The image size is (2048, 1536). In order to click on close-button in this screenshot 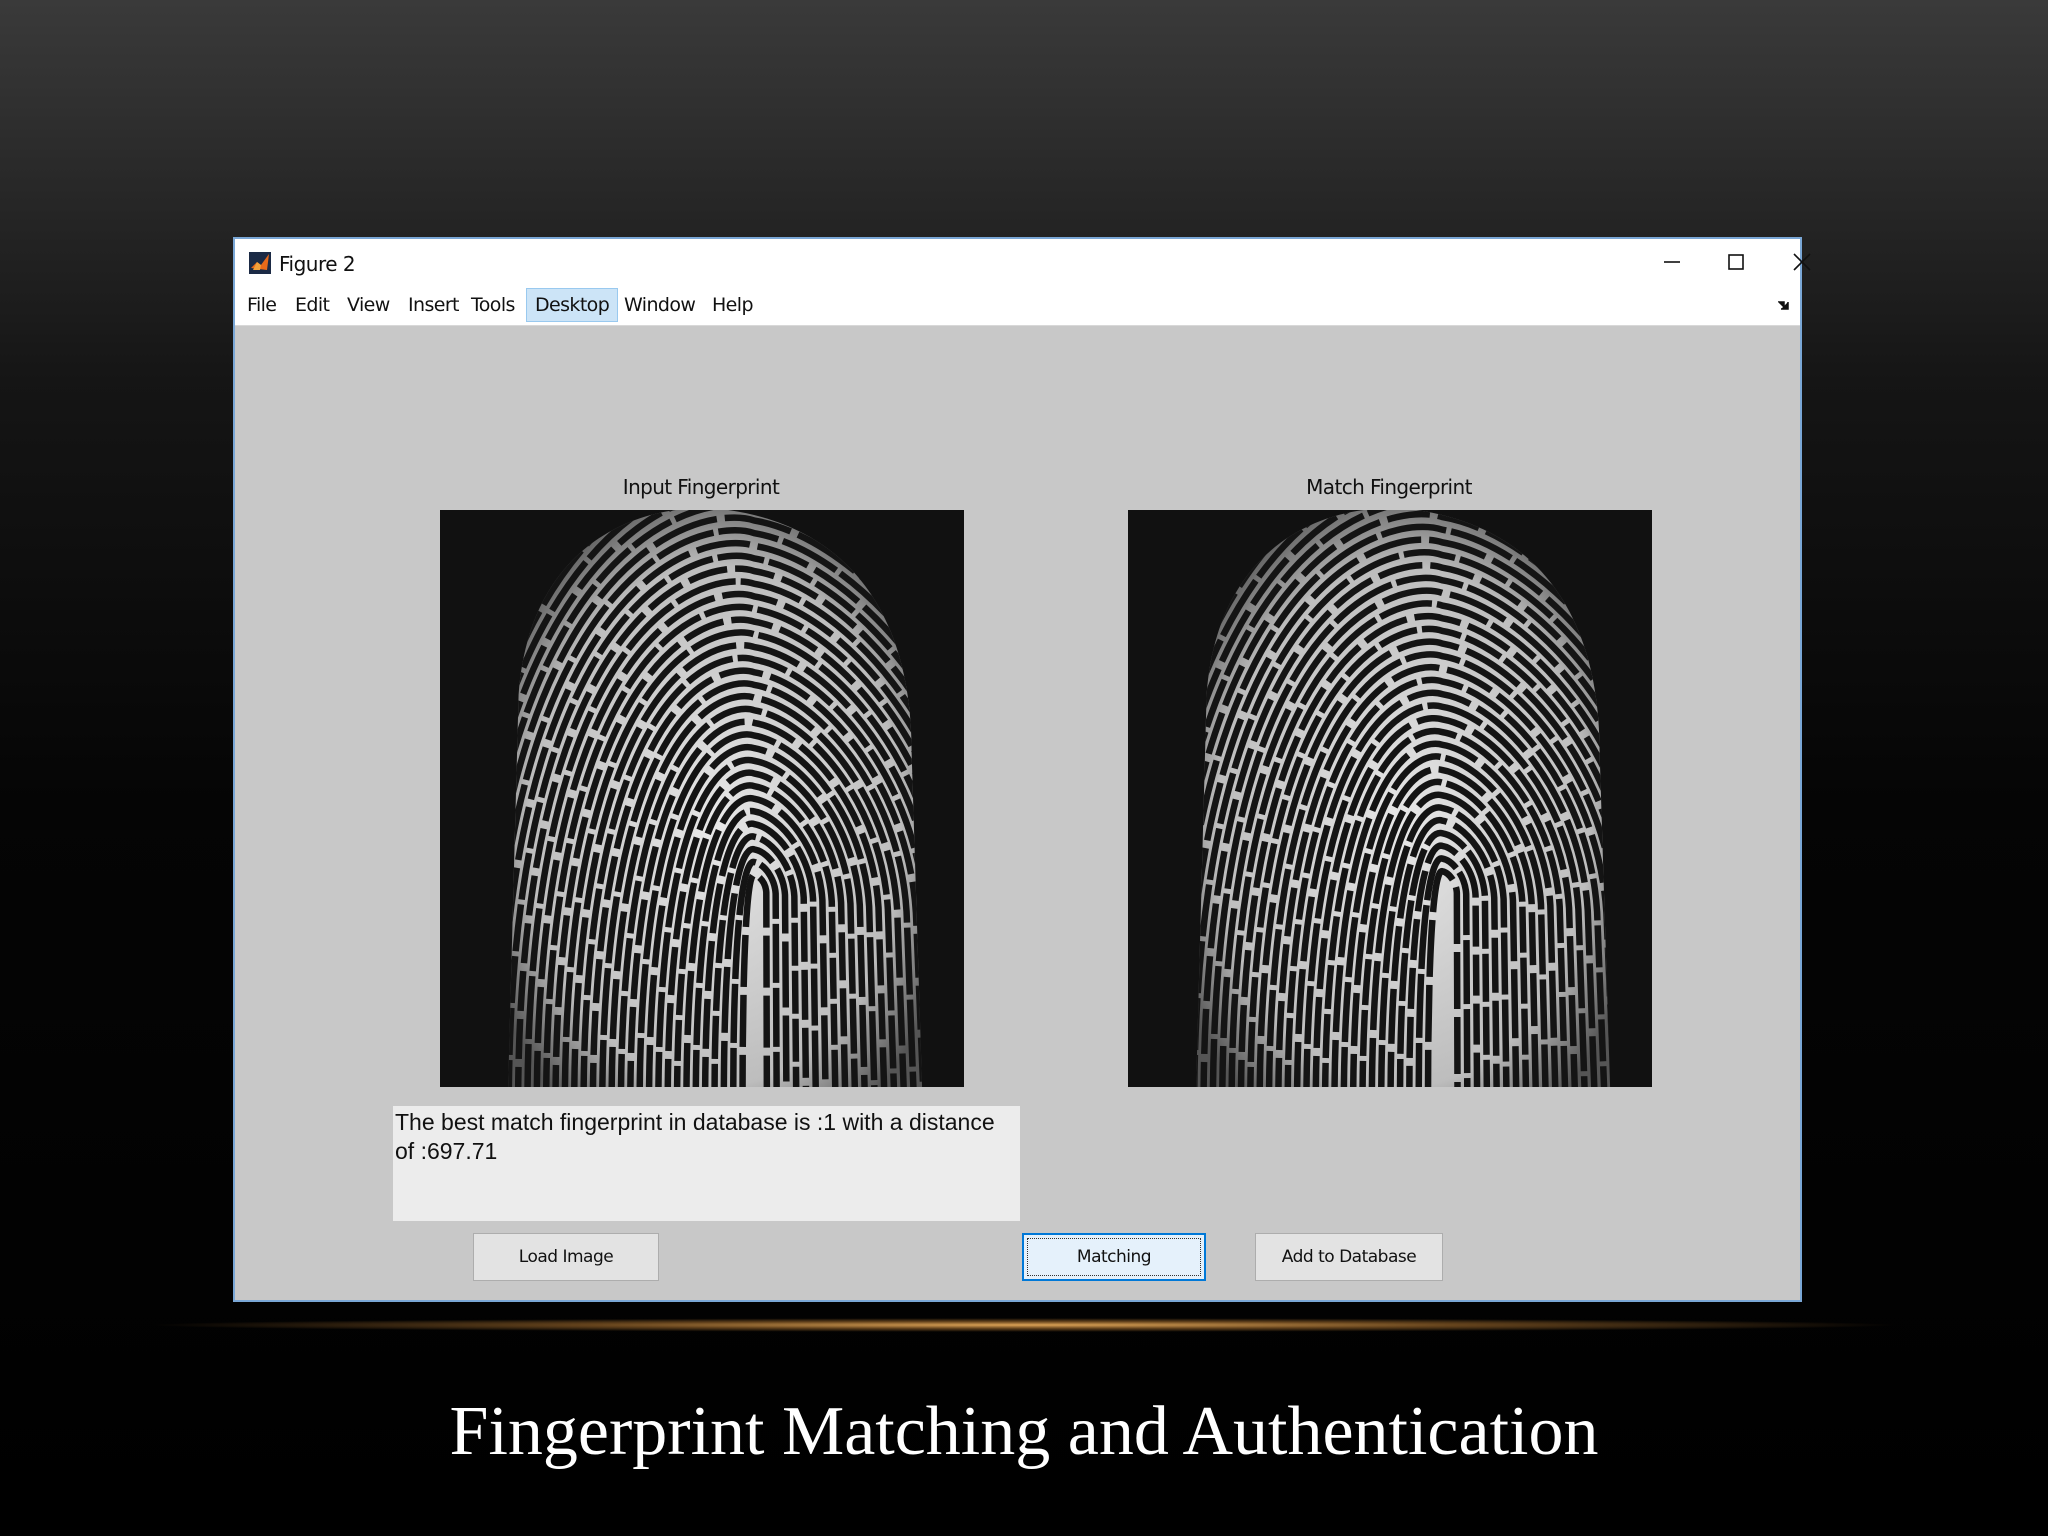, I will do `click(1802, 262)`.